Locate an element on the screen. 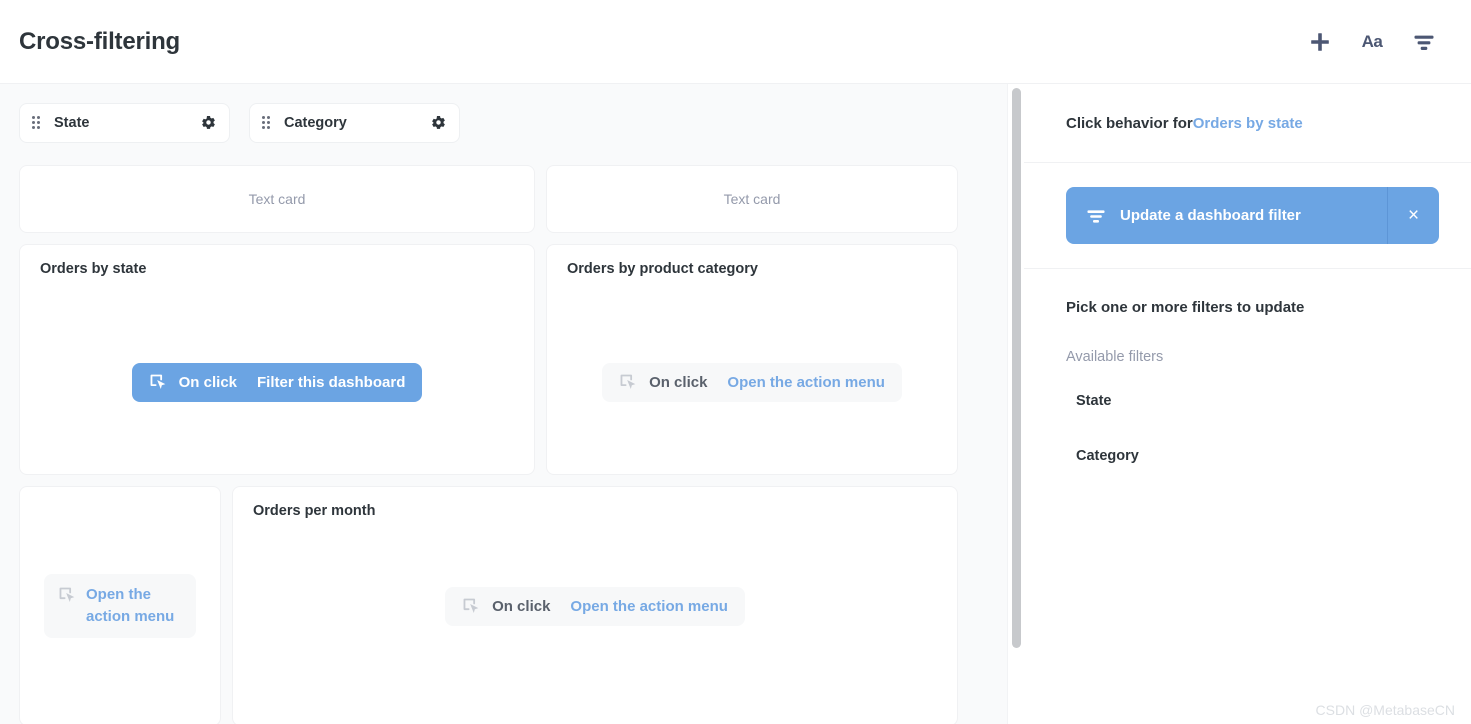  click-action-label: Filter this dashboard is located at coordinates (331, 382).